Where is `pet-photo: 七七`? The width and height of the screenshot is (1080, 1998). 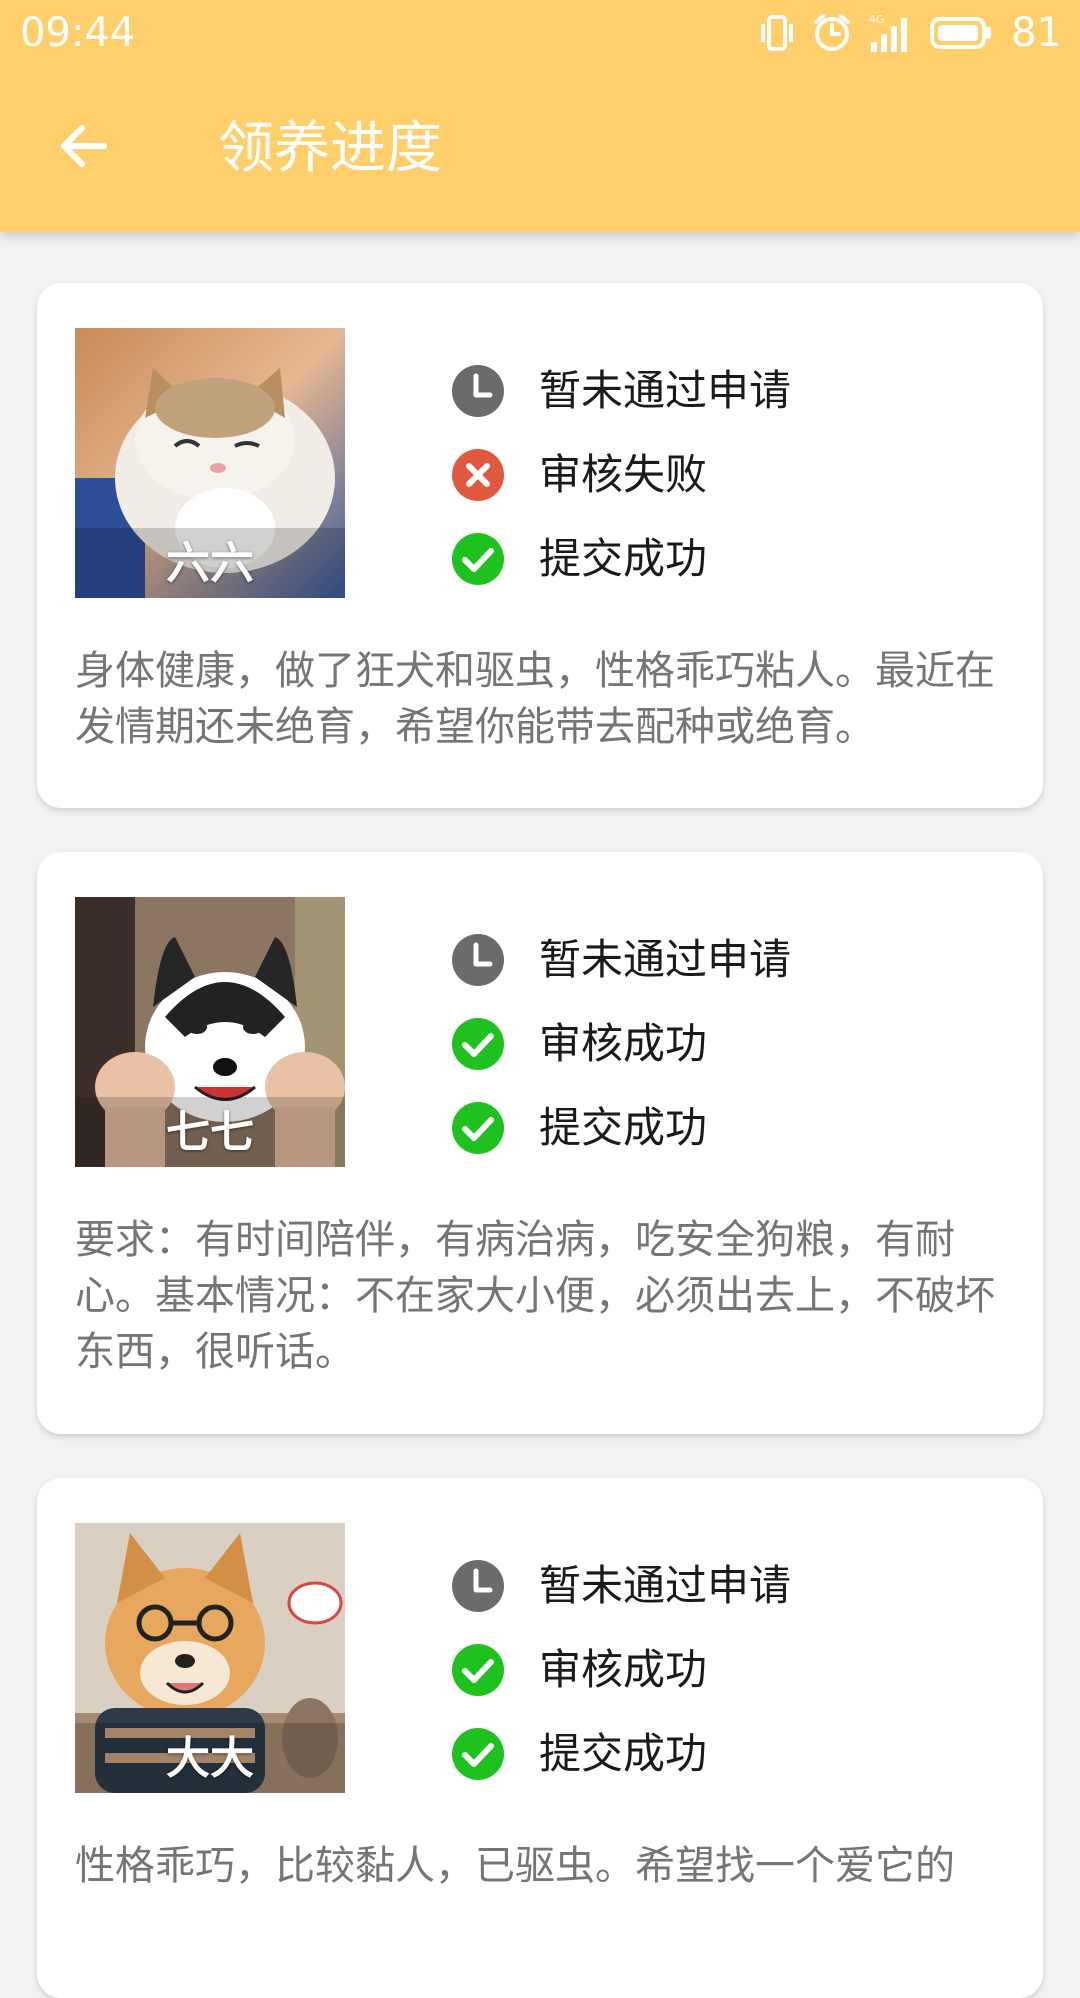 pet-photo: 七七 is located at coordinates (210, 1032).